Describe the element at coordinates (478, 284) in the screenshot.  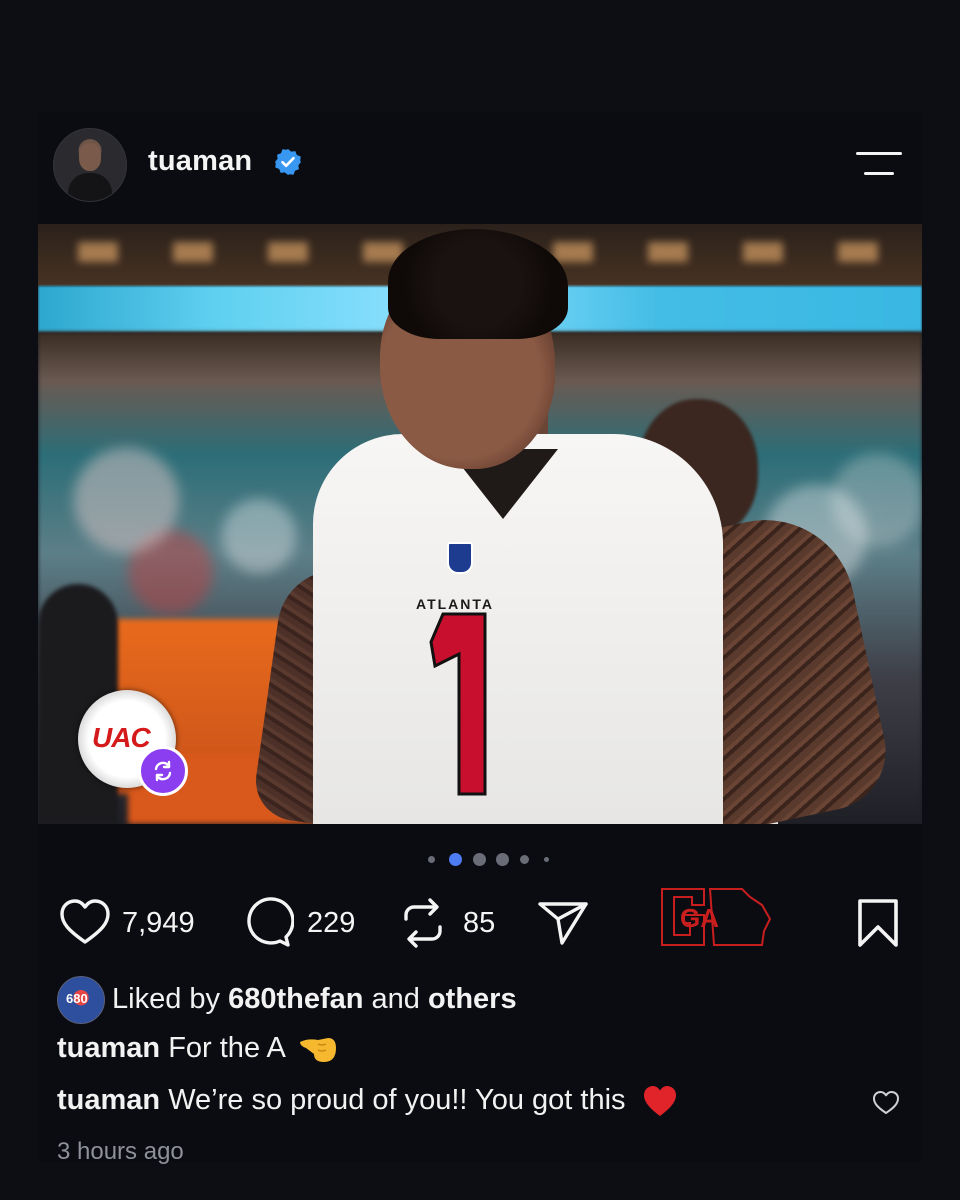
I see `player-hair` at that location.